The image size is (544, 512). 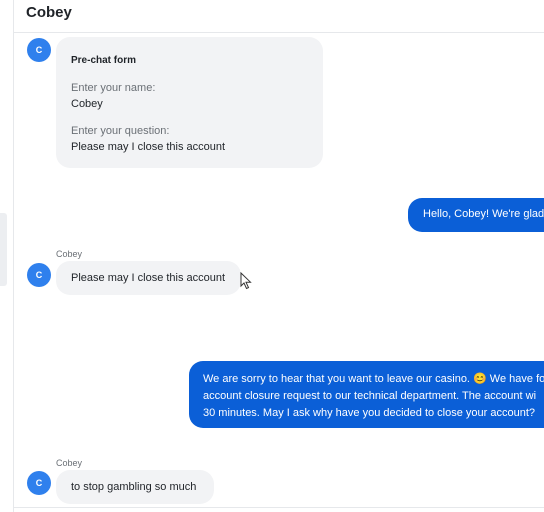 I want to click on message-text: to stop gambling so much, so click(x=134, y=487).